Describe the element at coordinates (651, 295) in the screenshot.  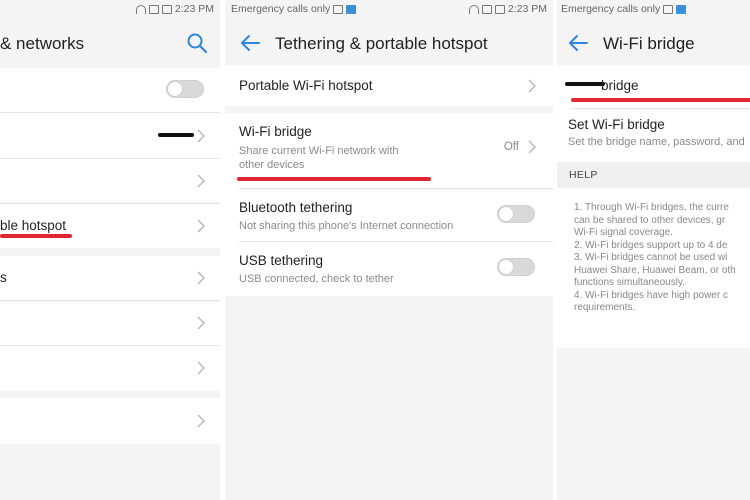
I see `help-line: 4. Wi-Fi bridges have high power c` at that location.